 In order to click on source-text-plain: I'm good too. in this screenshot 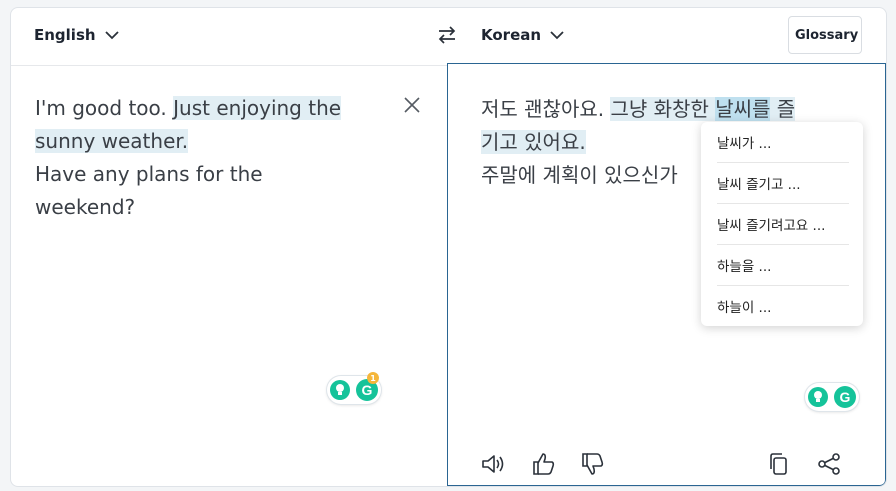, I will do `click(104, 108)`.